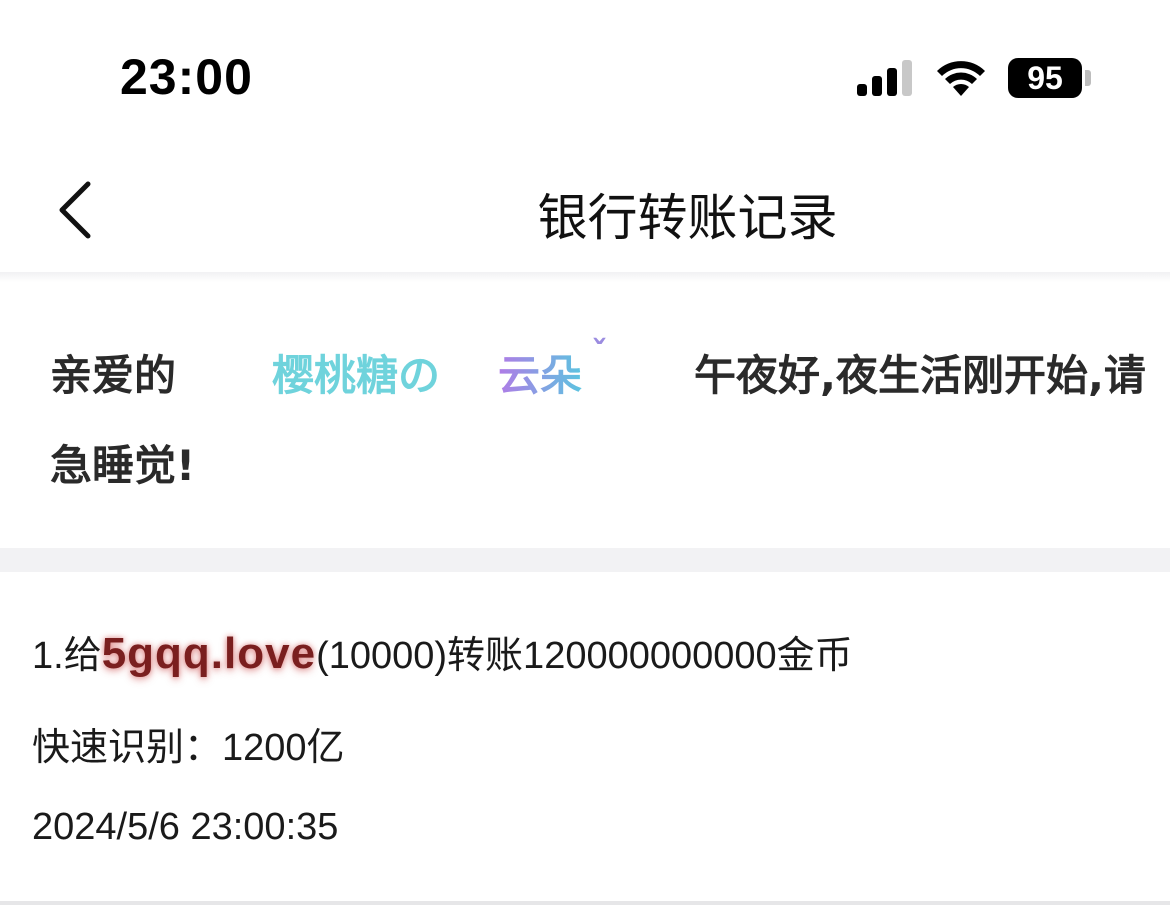  What do you see at coordinates (185, 827) in the screenshot?
I see `transfer-timestamp: 2024/5/6 23:00:35` at bounding box center [185, 827].